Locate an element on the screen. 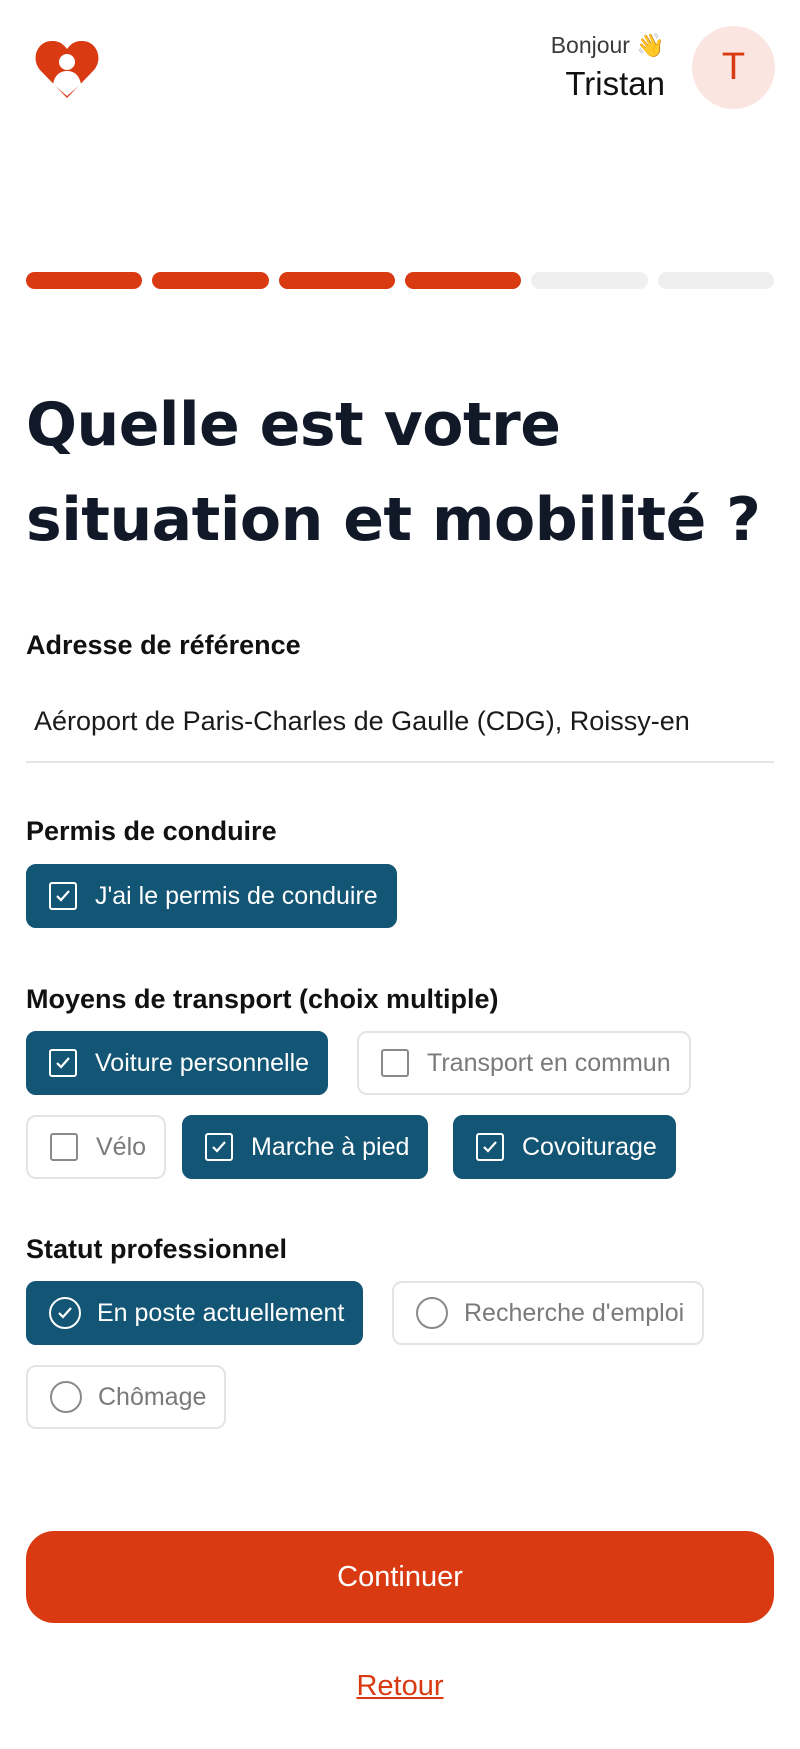 The image size is (800, 1749). transport-label: Moyens de transport (choix multiple) is located at coordinates (262, 999).